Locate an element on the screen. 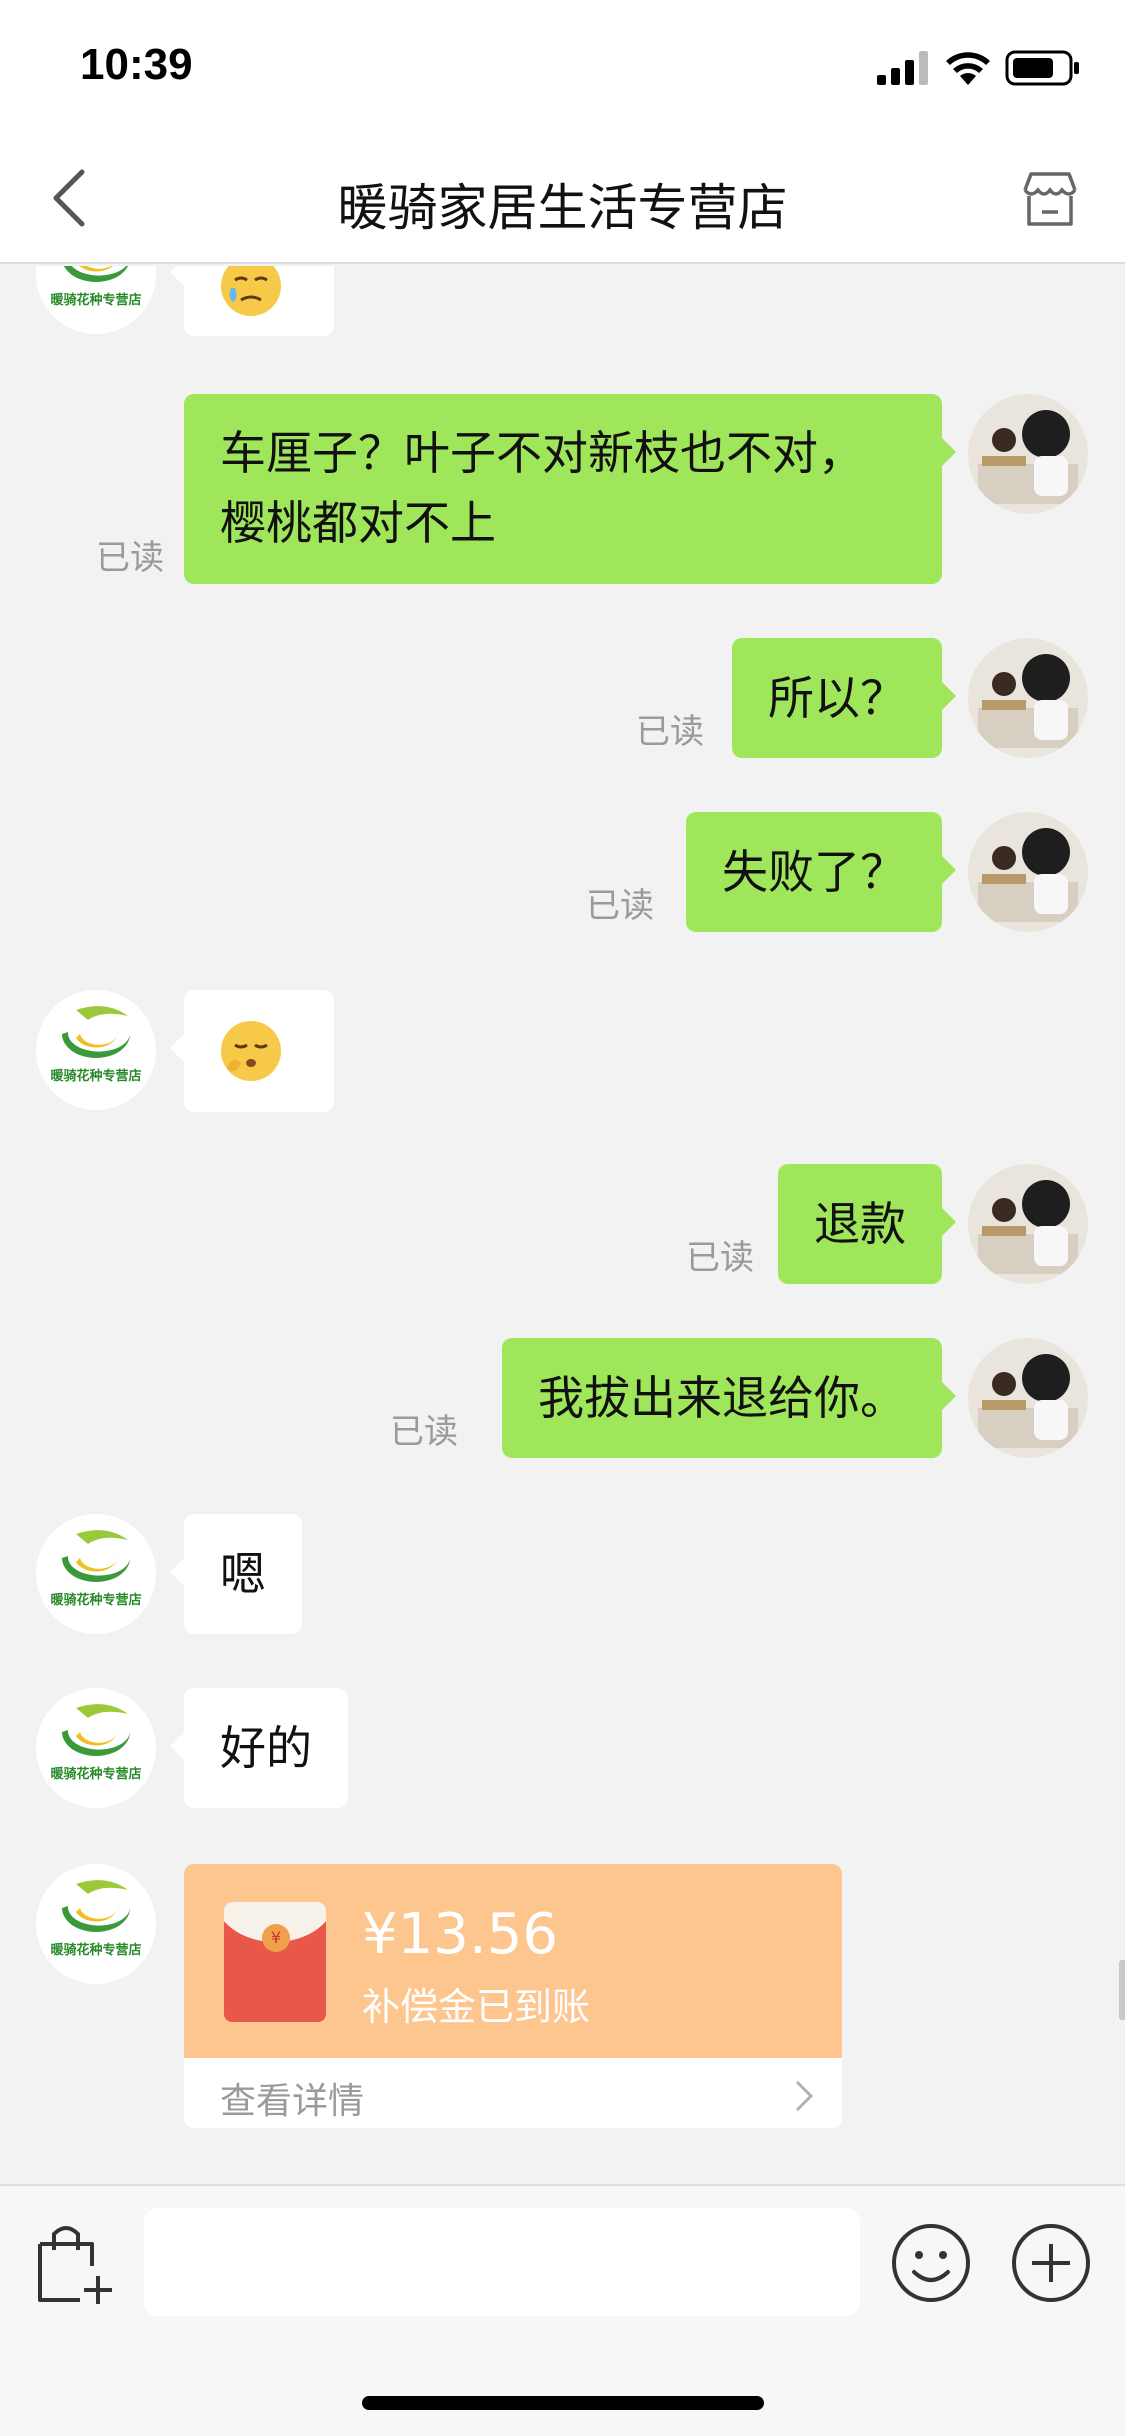  message-text: 所以？ is located at coordinates (837, 698).